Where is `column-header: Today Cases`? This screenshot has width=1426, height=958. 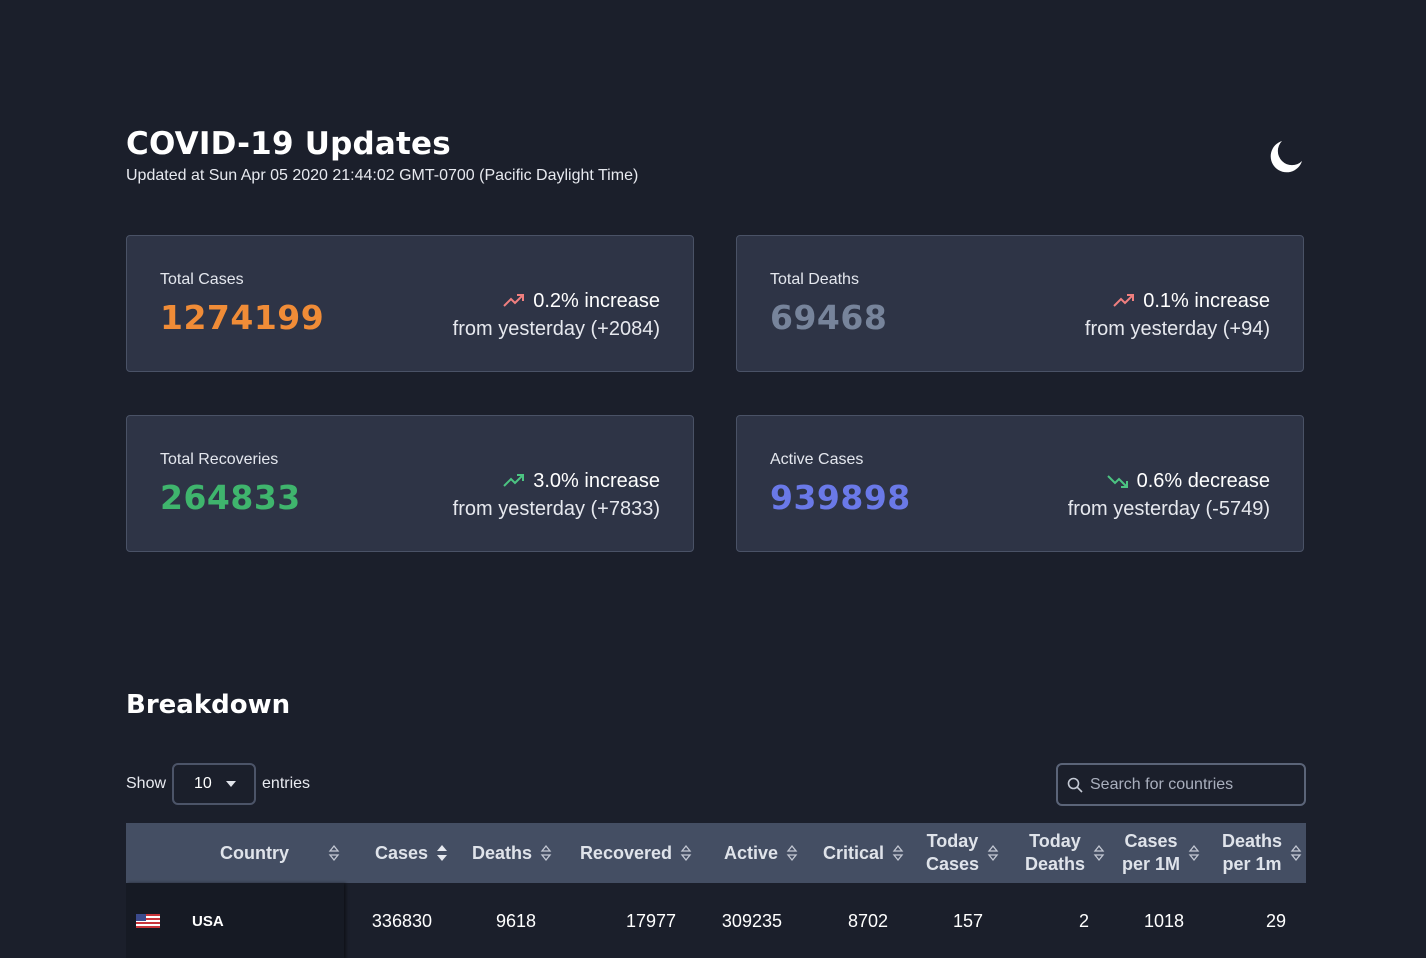 column-header: Today Cases is located at coordinates (955, 853).